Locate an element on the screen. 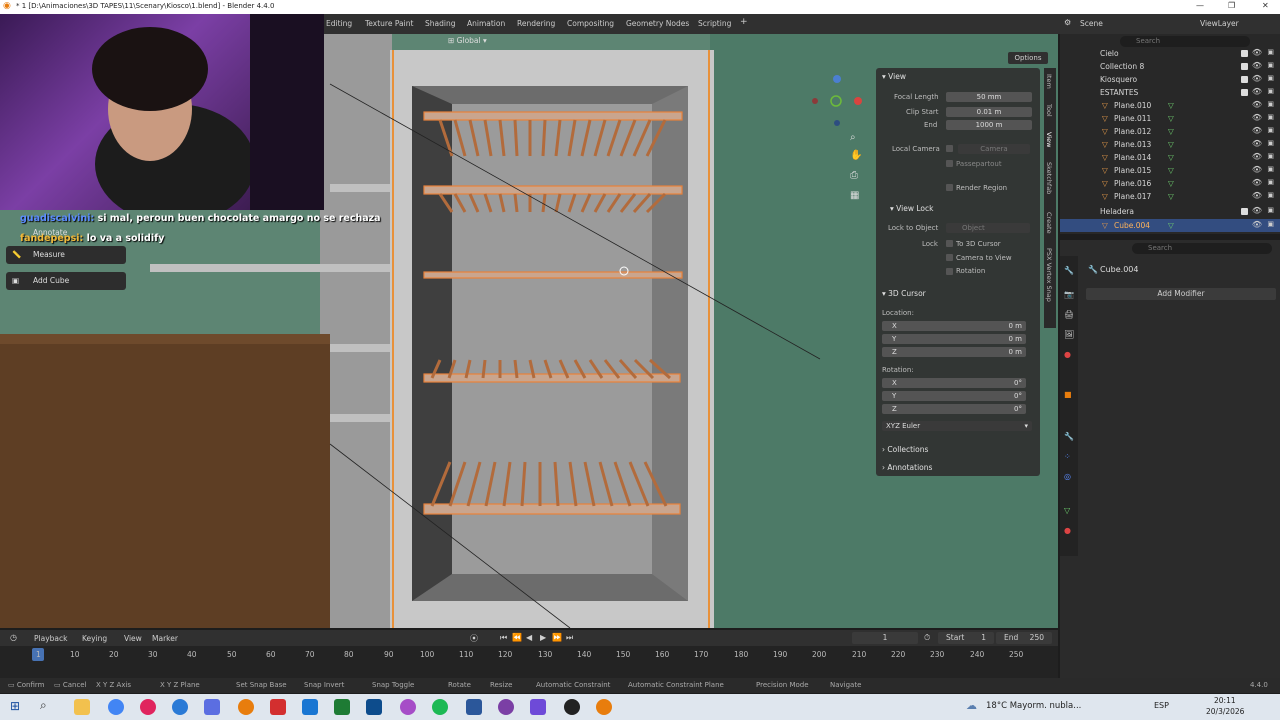  tab-compositing: Compositing is located at coordinates (590, 23).